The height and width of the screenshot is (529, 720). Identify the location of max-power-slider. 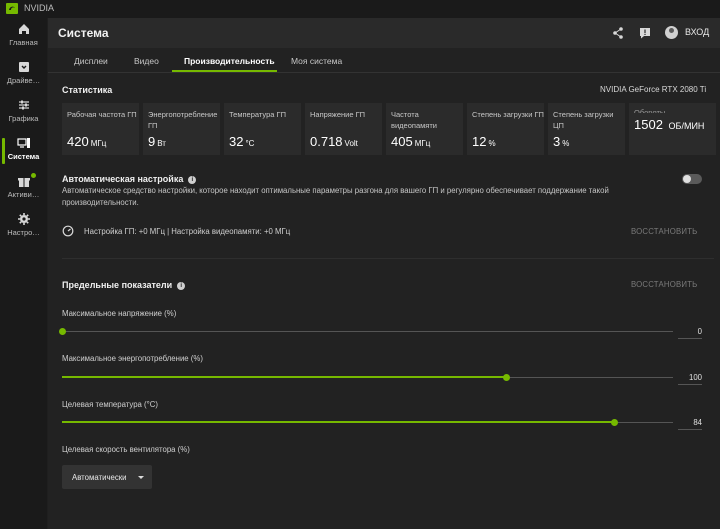
(367, 378).